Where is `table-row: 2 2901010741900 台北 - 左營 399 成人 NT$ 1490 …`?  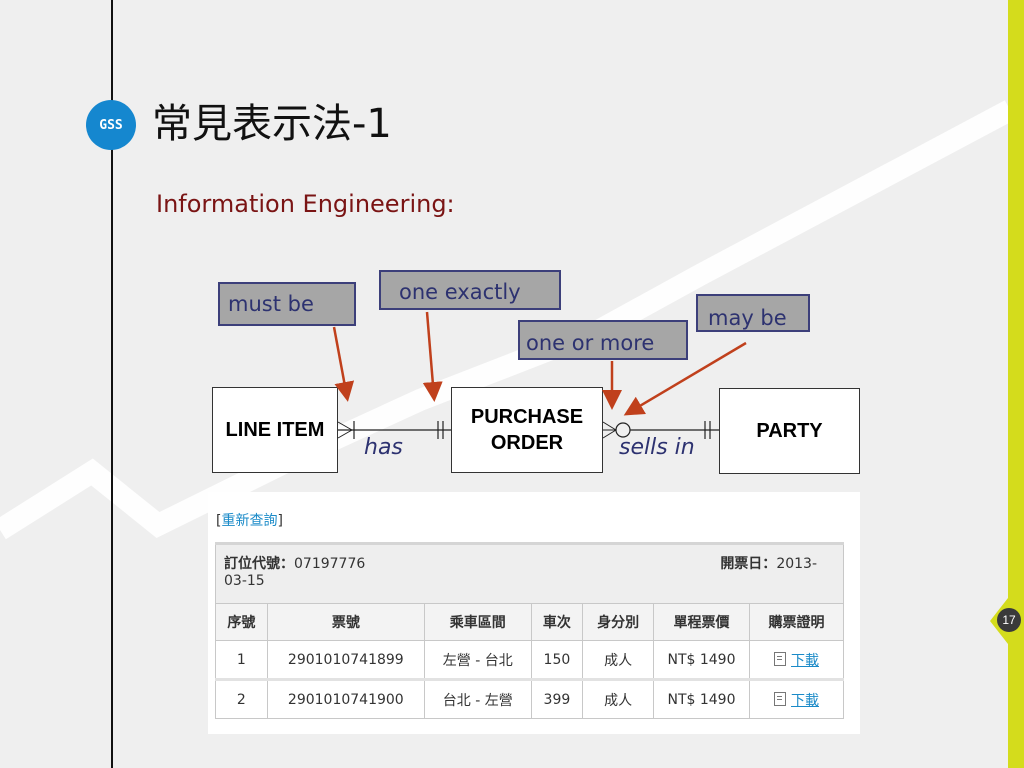 table-row: 2 2901010741900 台北 - 左營 399 成人 NT$ 1490 … is located at coordinates (529, 698).